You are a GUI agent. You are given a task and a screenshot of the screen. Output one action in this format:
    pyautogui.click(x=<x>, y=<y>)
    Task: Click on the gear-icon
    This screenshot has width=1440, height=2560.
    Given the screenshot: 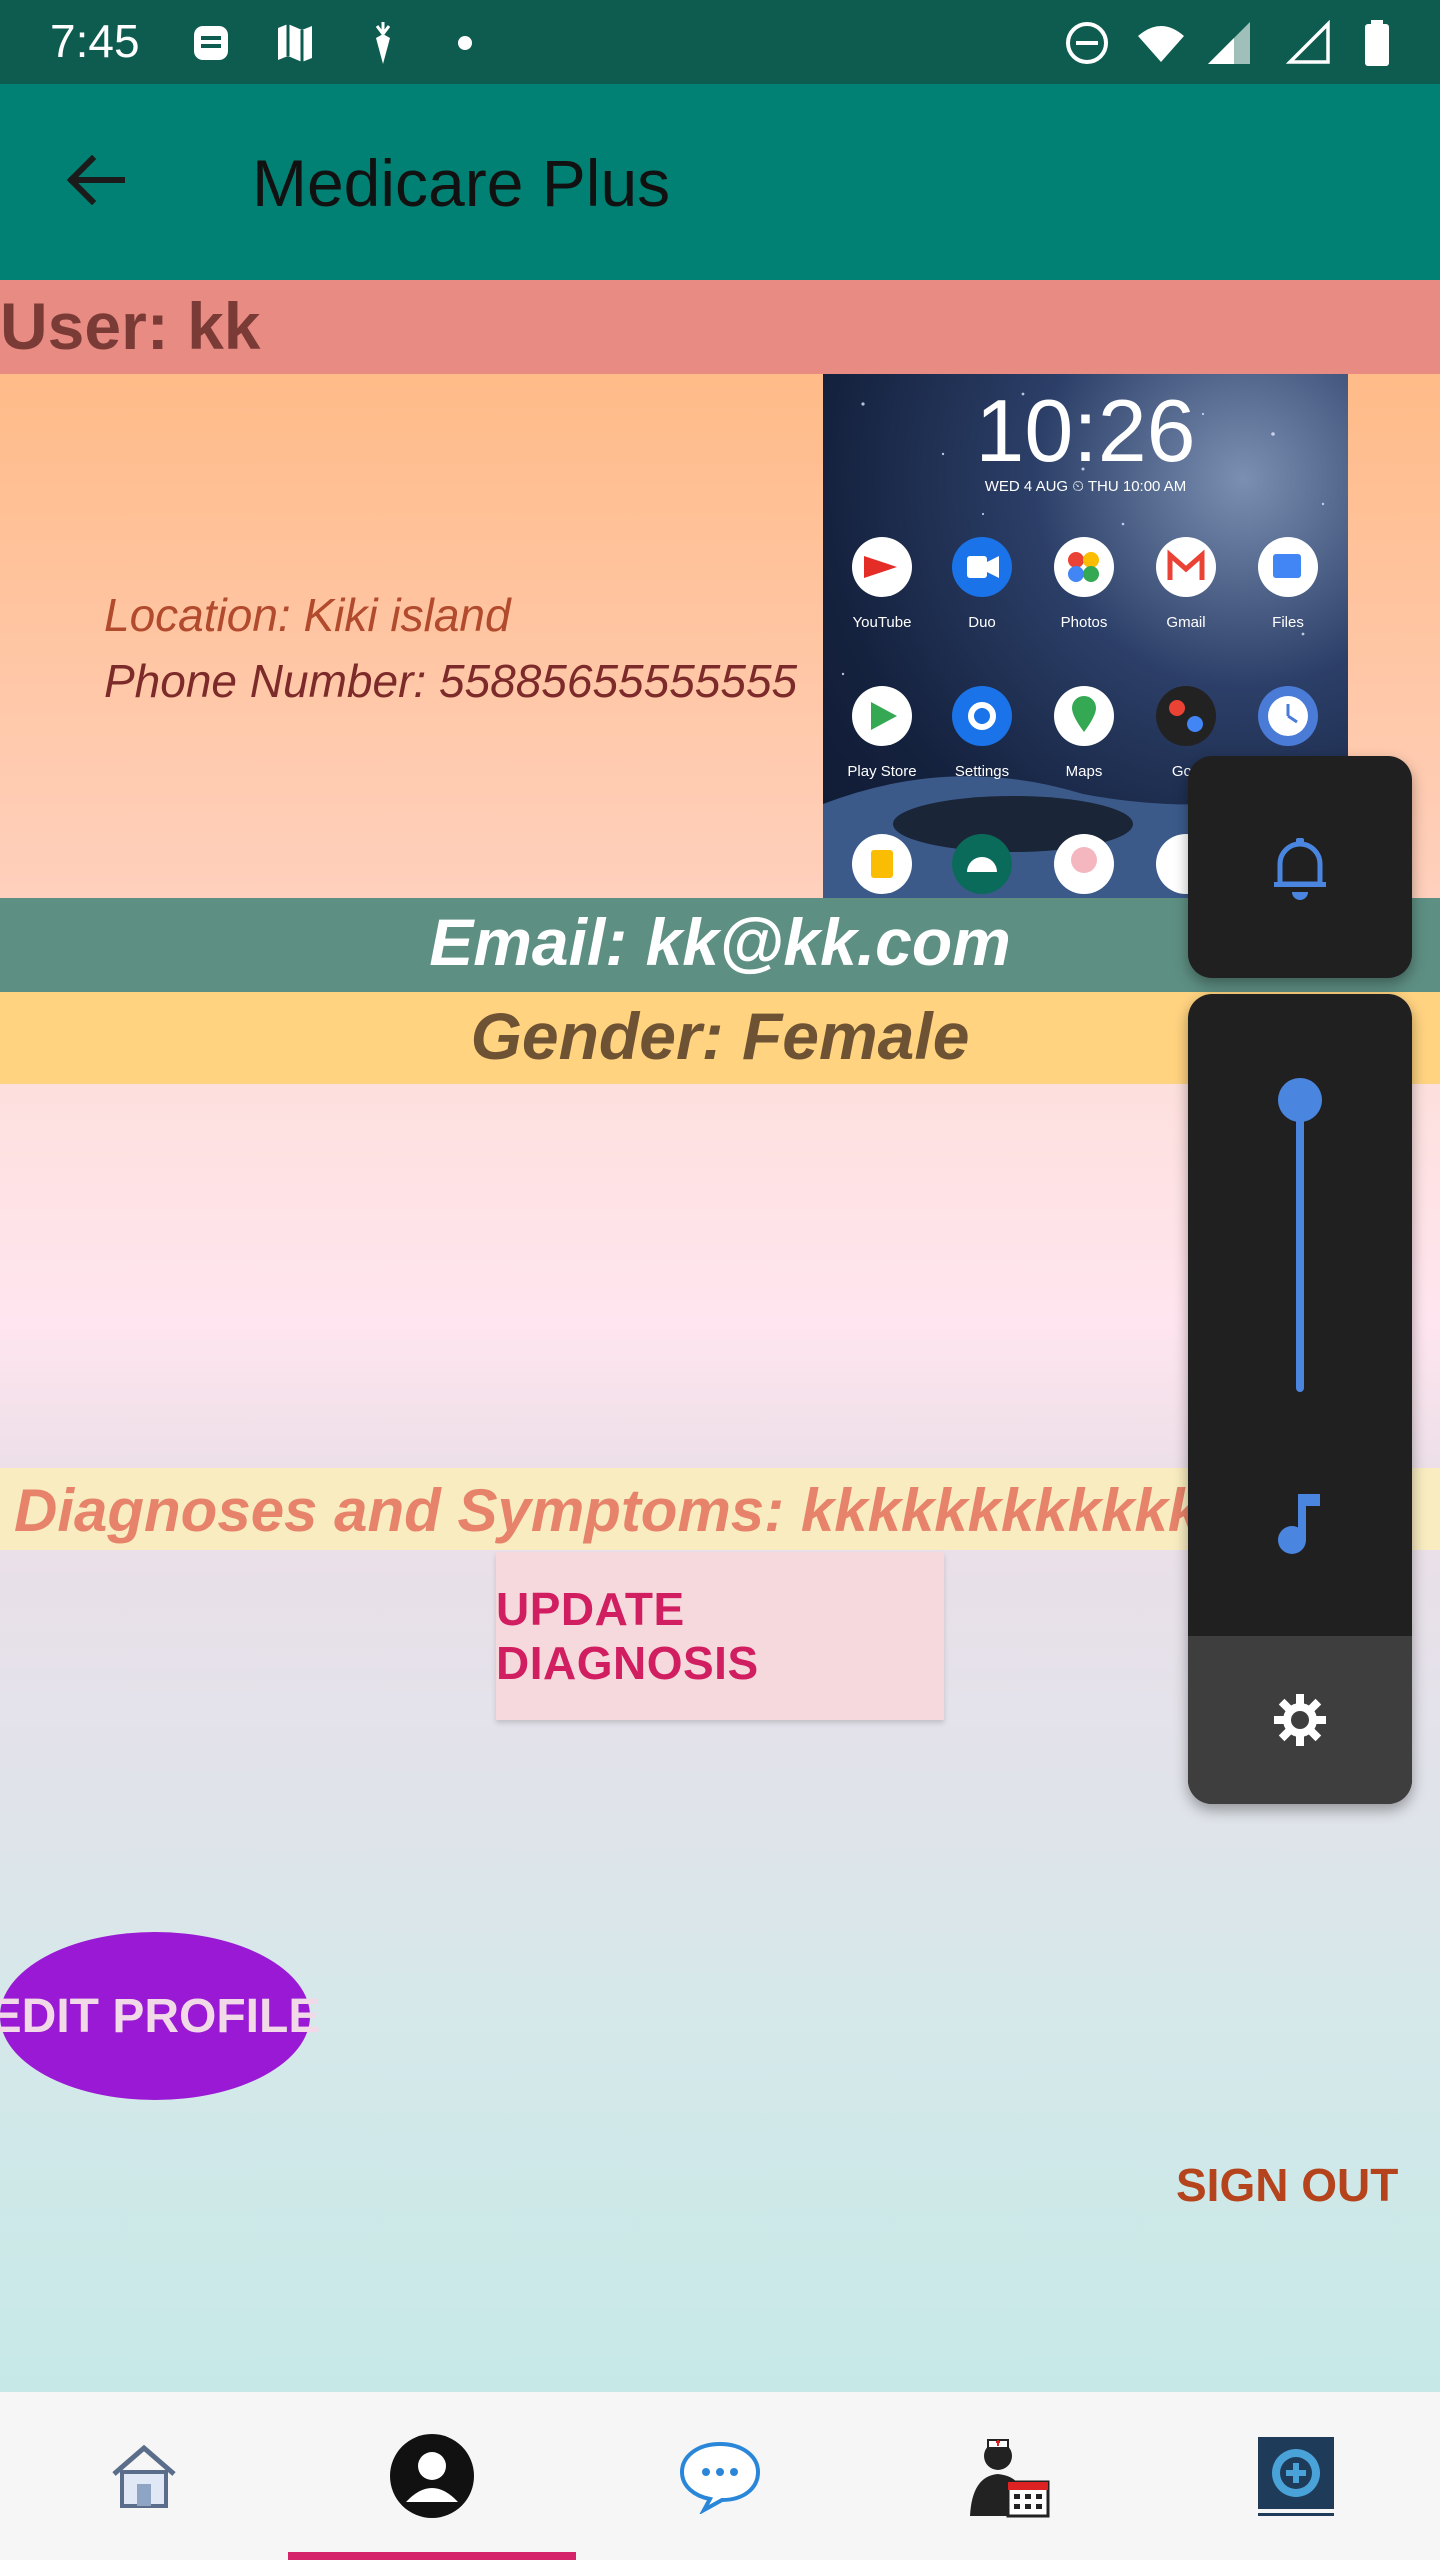 What is the action you would take?
    pyautogui.click(x=1300, y=1720)
    